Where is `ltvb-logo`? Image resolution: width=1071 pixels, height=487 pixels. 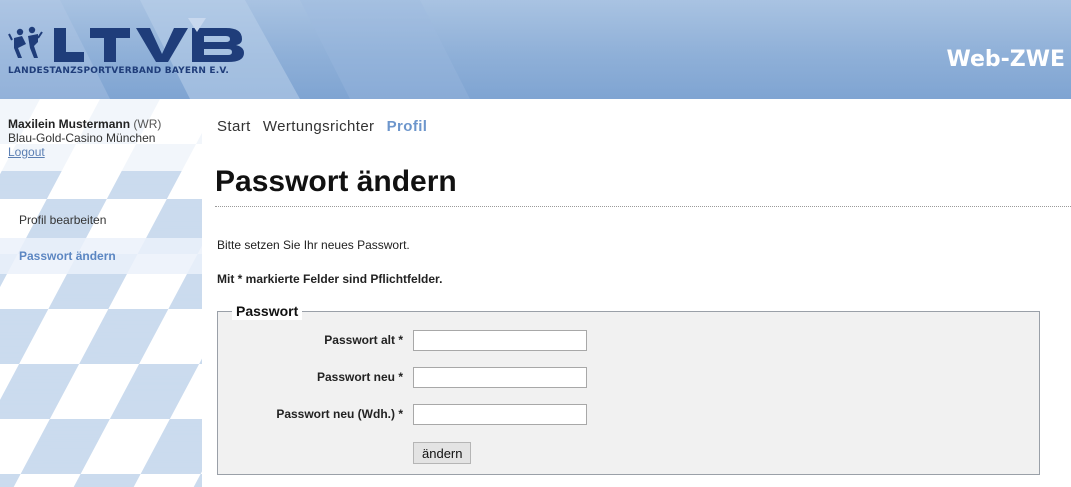
ltvb-logo is located at coordinates (126, 40).